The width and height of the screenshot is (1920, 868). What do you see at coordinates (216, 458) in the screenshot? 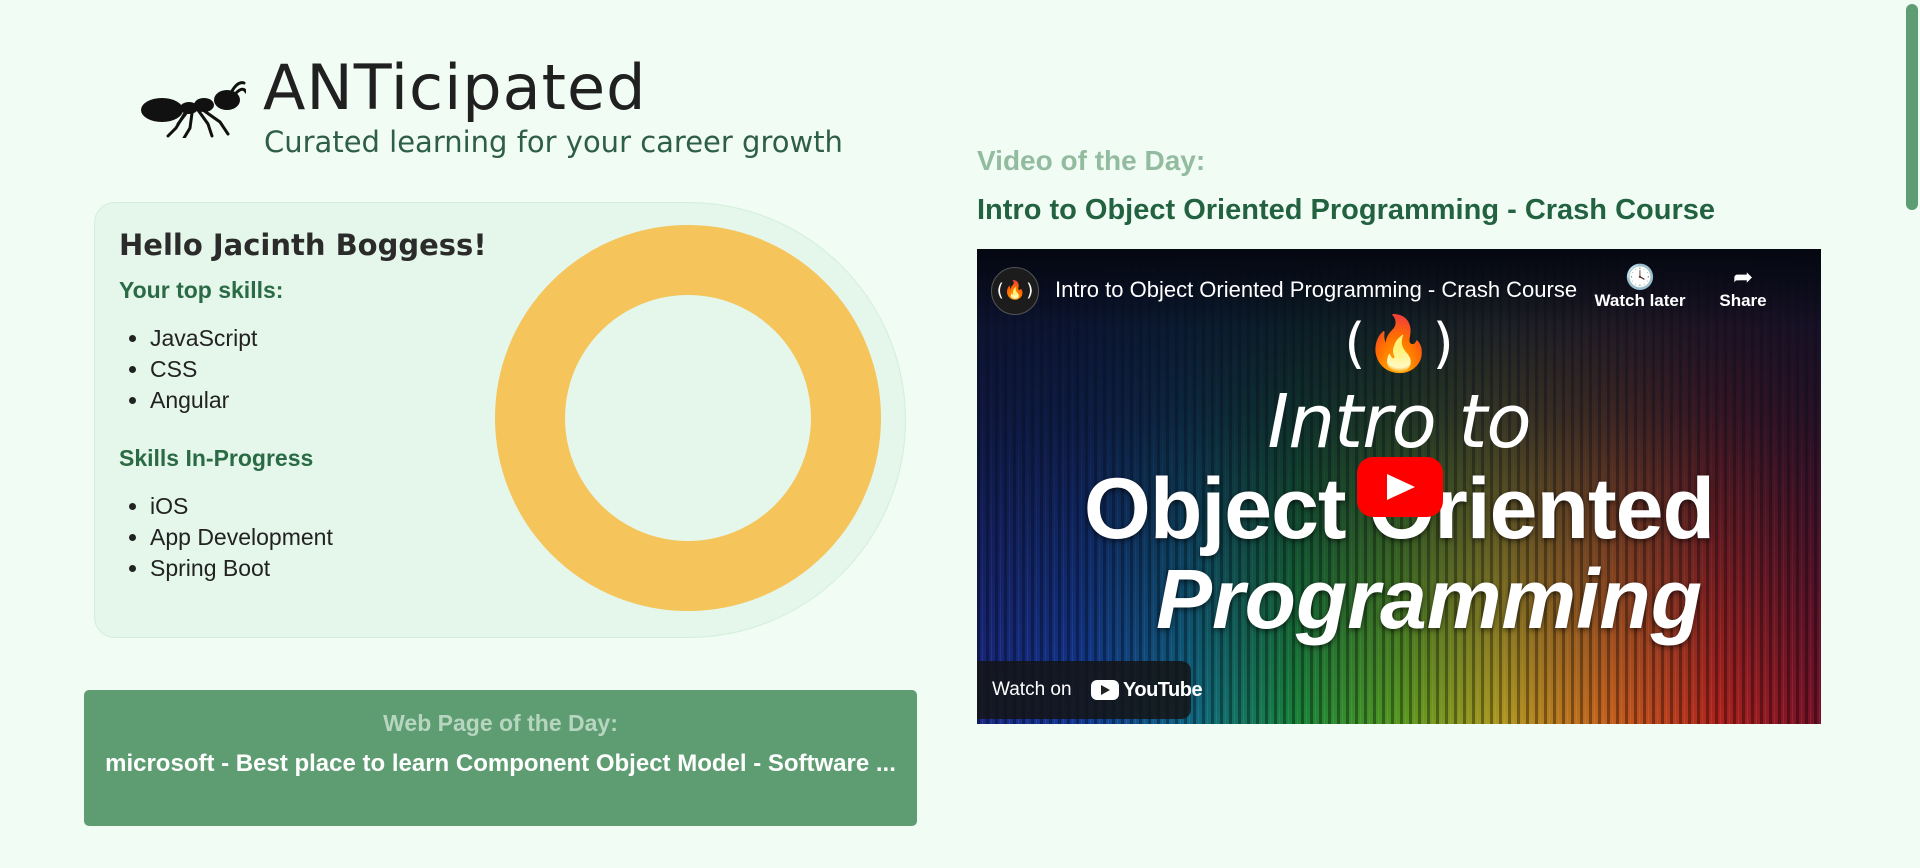
I see `in-progress-heading: Skills In-Progress` at bounding box center [216, 458].